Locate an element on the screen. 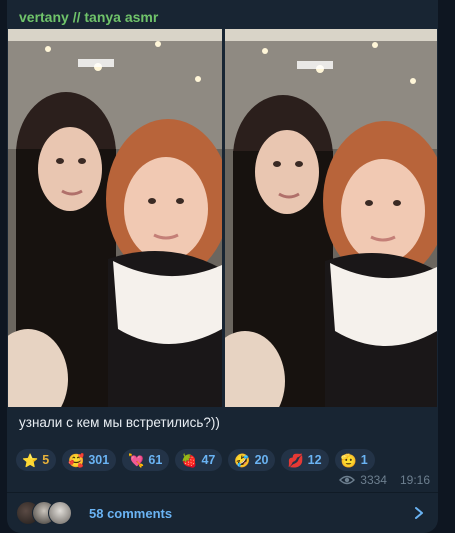  reaction-salute: 🫡 1 is located at coordinates (354, 460).